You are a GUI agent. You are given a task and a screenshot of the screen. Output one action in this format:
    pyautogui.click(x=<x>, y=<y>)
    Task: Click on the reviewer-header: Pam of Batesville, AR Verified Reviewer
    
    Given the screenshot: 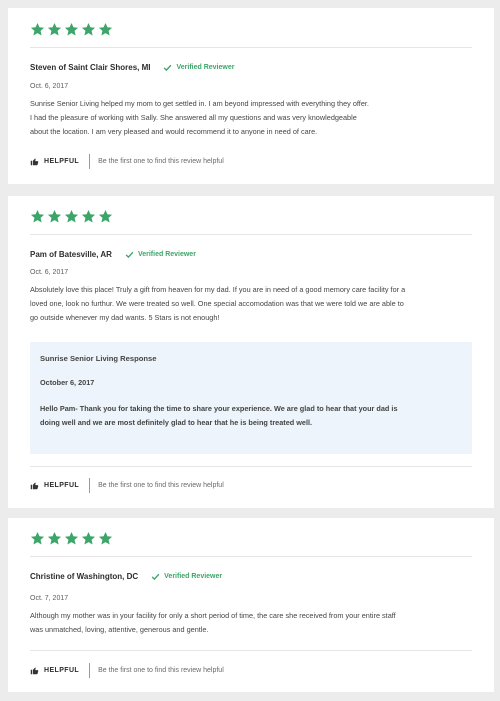 What is the action you would take?
    pyautogui.click(x=113, y=254)
    